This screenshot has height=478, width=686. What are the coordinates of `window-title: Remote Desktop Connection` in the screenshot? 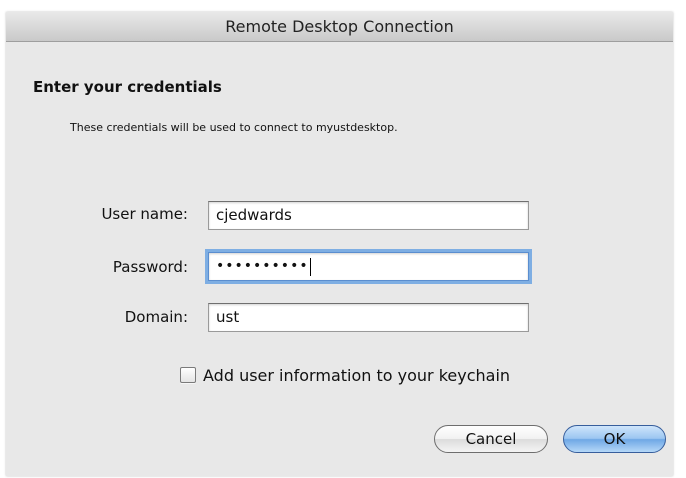 It's located at (339, 27).